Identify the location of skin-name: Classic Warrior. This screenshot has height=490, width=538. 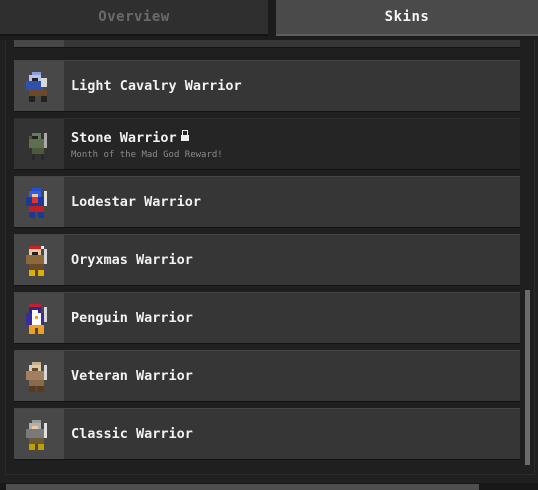
(132, 434).